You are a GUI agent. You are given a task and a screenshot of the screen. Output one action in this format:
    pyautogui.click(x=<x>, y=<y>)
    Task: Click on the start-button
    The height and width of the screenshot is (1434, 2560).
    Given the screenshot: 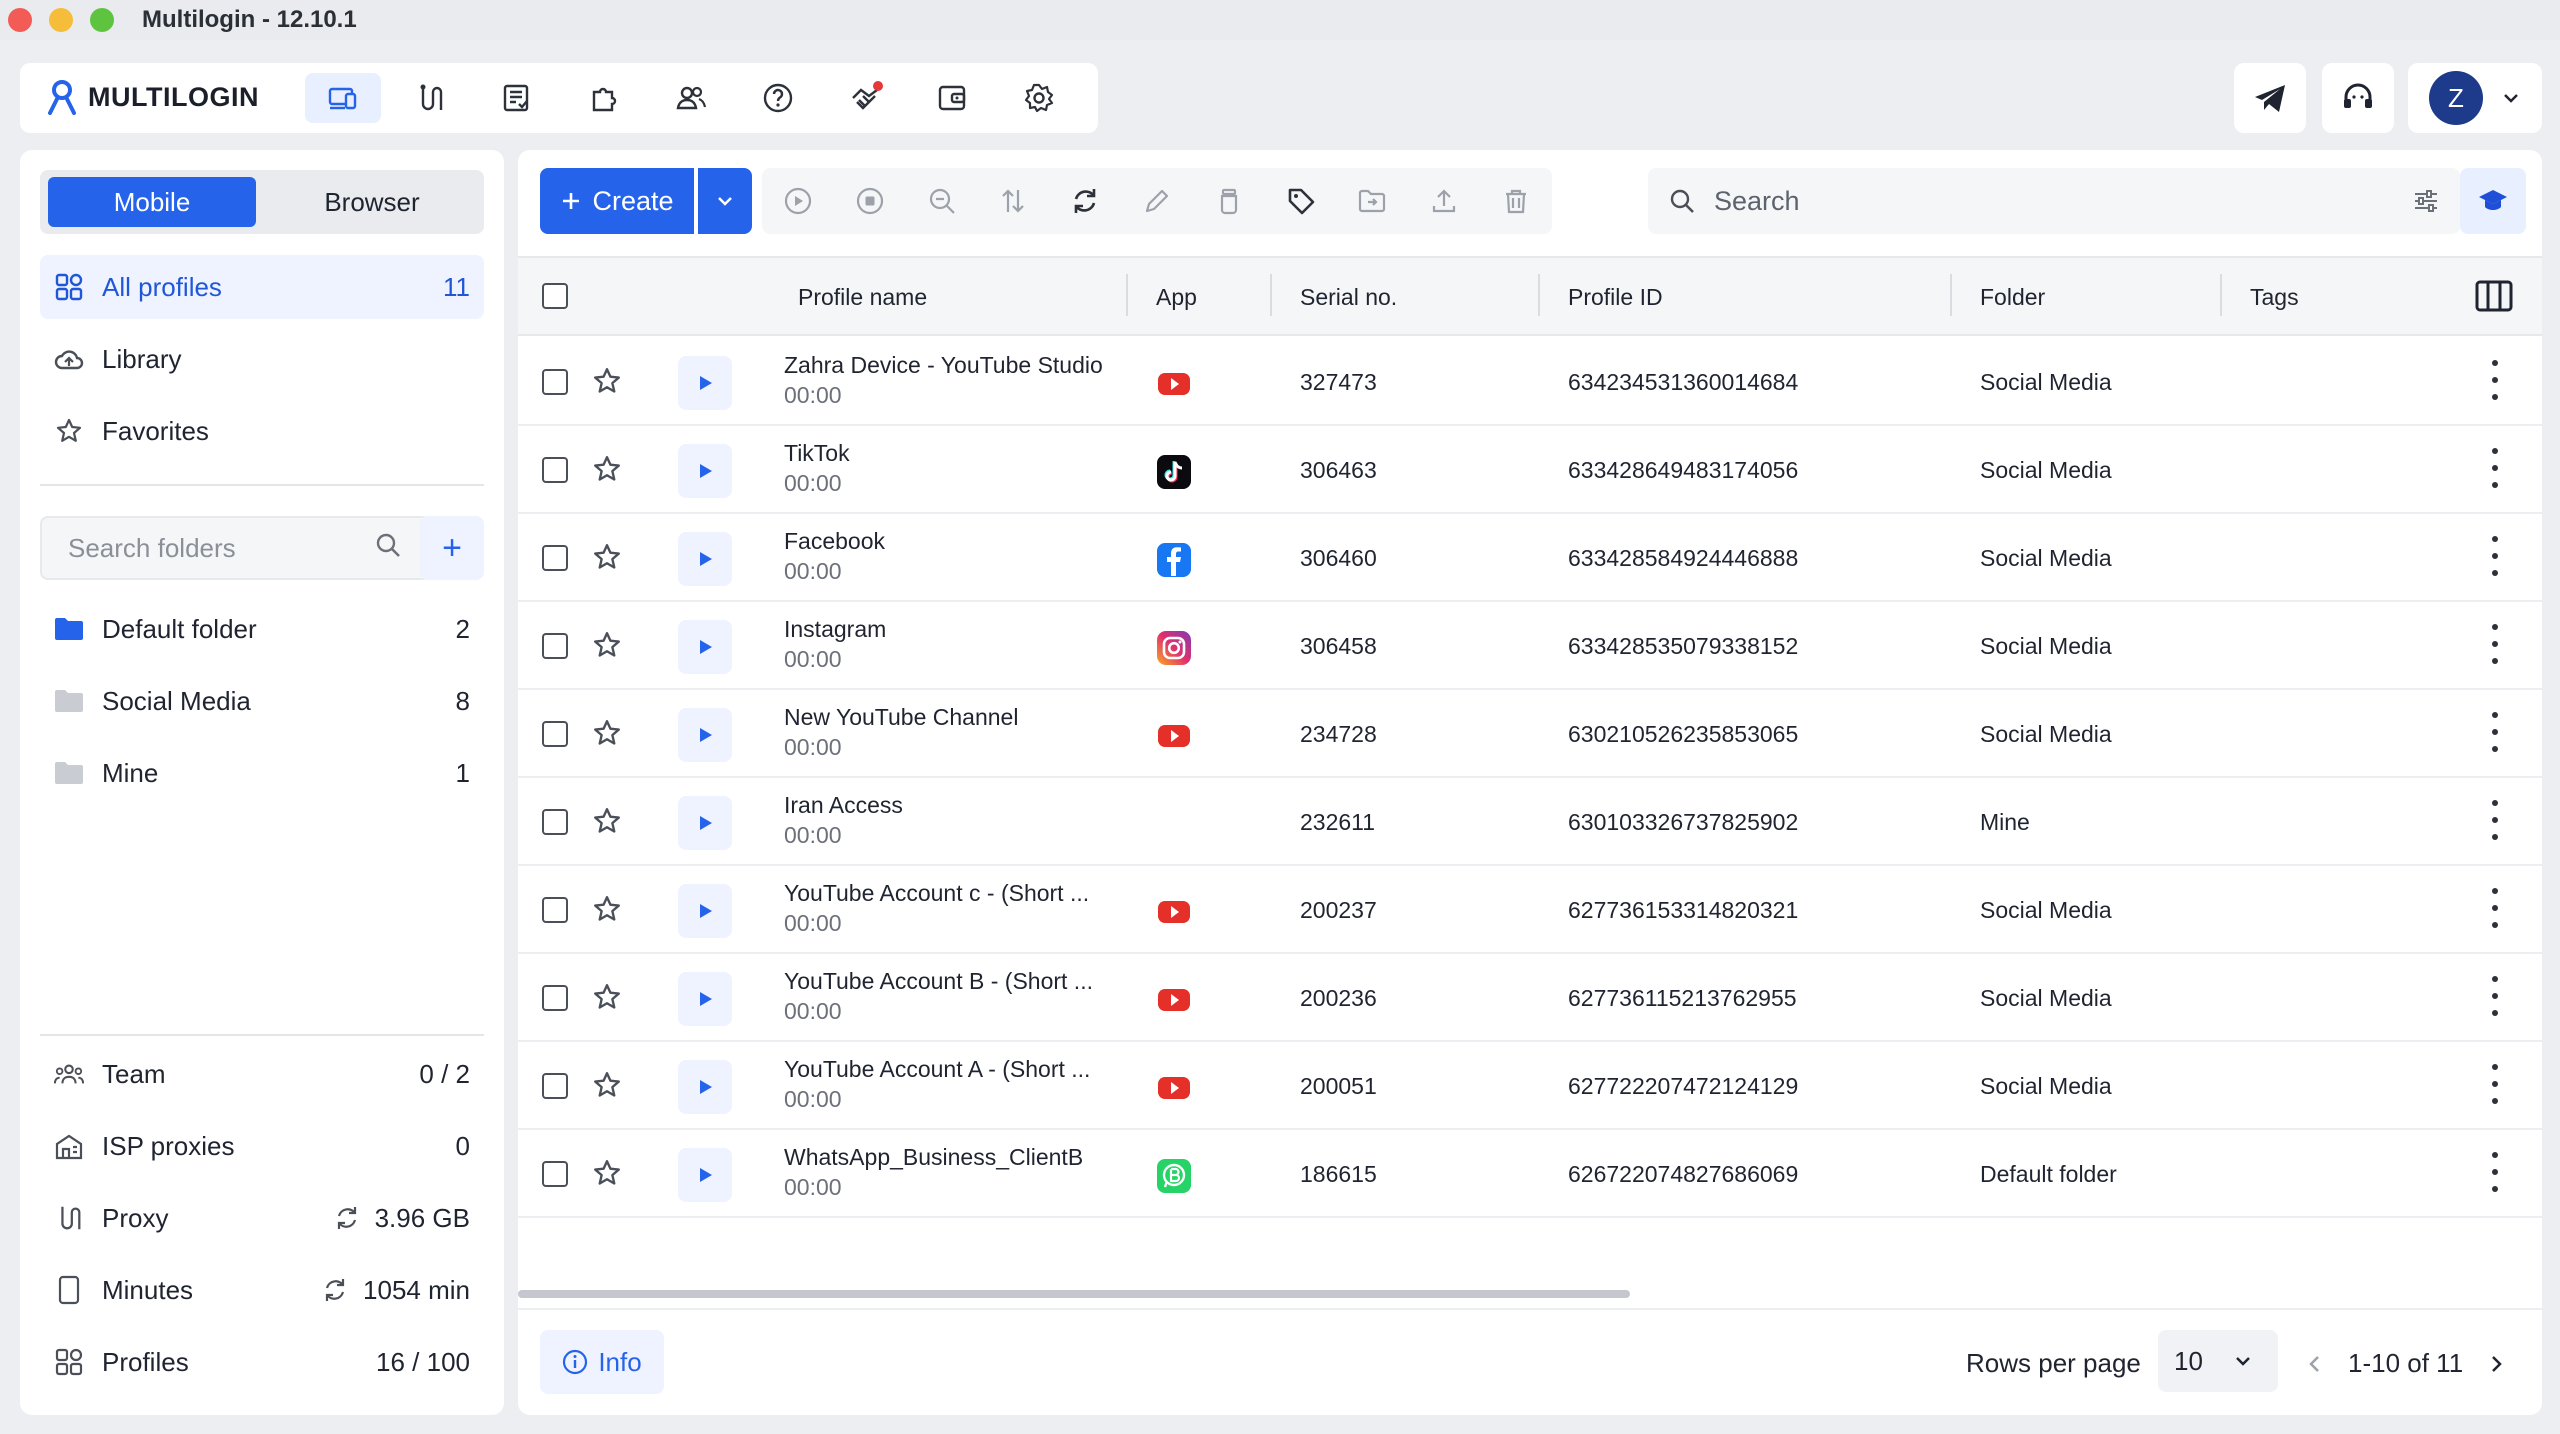 What is the action you would take?
    pyautogui.click(x=798, y=201)
    